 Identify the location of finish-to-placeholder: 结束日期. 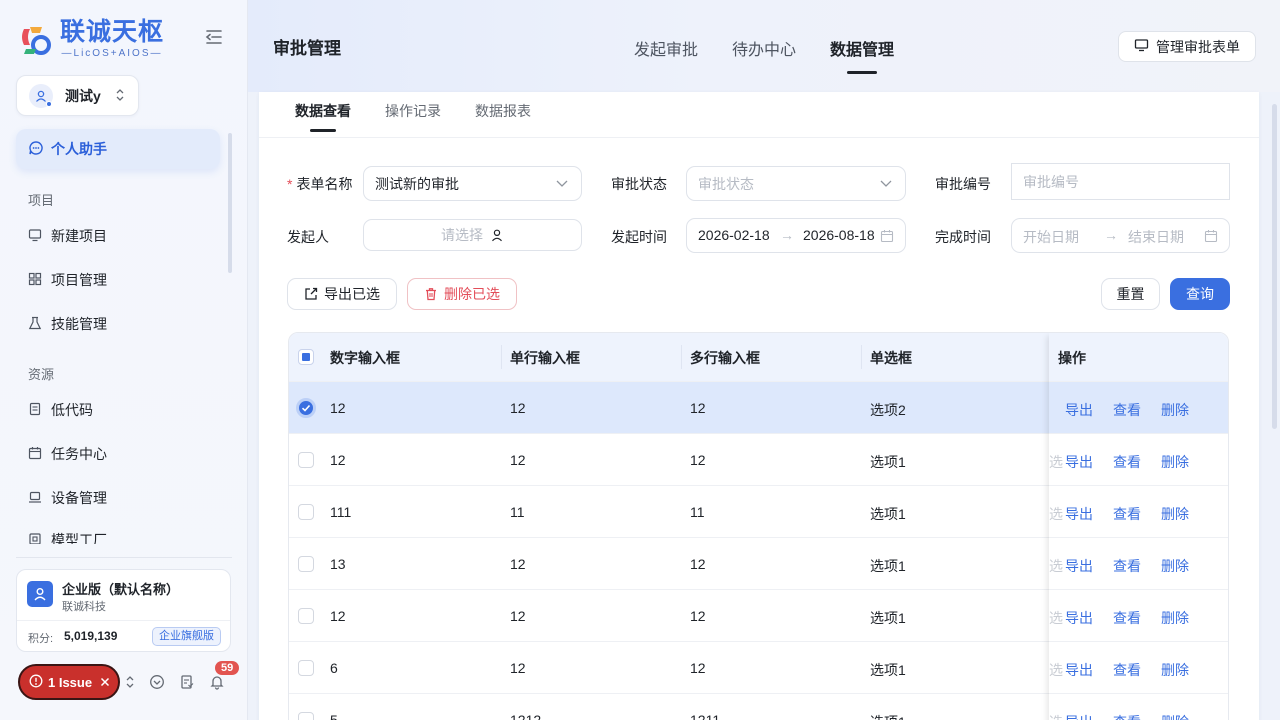
(1156, 237).